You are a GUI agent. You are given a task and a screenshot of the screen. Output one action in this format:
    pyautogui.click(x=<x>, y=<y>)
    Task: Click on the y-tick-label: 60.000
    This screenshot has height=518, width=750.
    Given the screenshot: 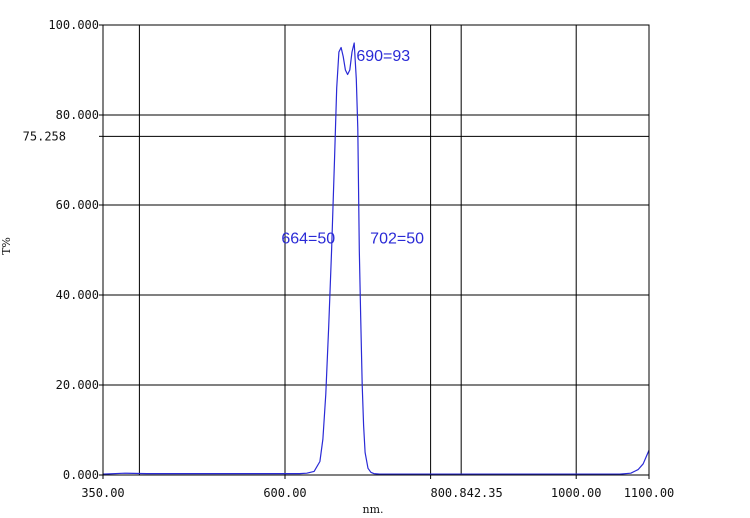 What is the action you would take?
    pyautogui.click(x=77, y=205)
    